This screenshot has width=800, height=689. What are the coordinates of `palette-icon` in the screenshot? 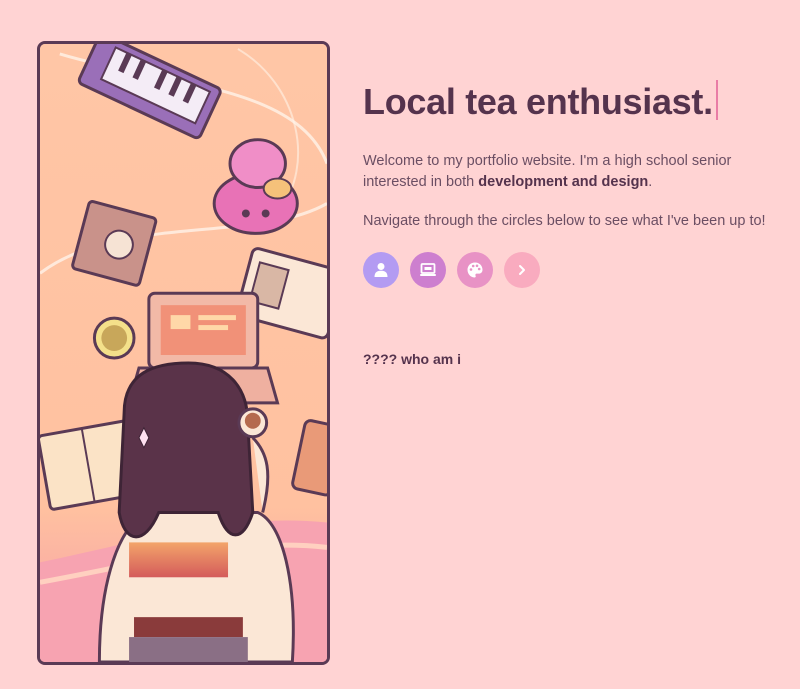 It's located at (475, 270).